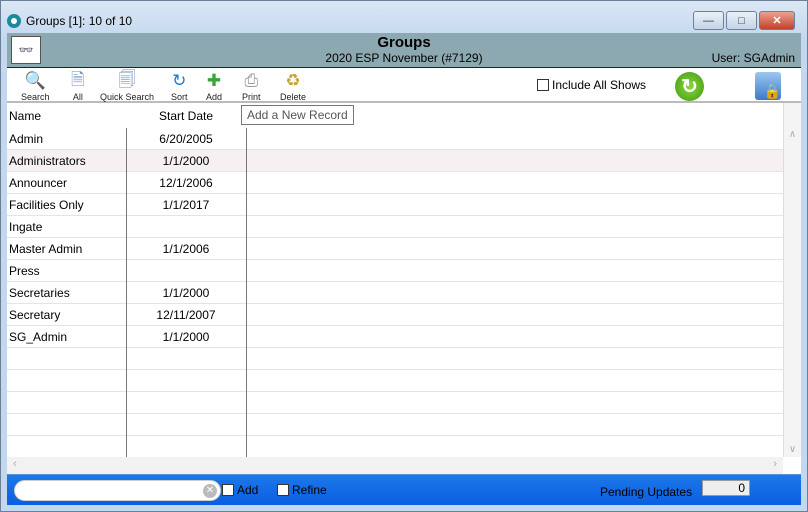  Describe the element at coordinates (46, 248) in the screenshot. I see `cell-name: Master Admin` at that location.